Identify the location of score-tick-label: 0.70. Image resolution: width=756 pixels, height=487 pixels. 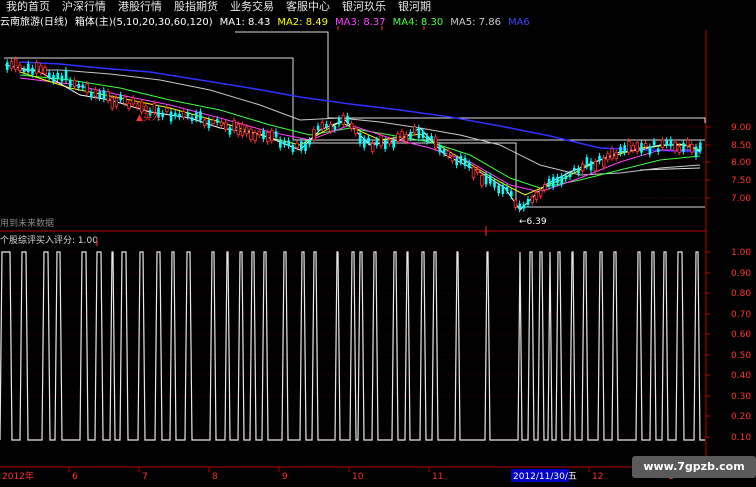
(741, 315).